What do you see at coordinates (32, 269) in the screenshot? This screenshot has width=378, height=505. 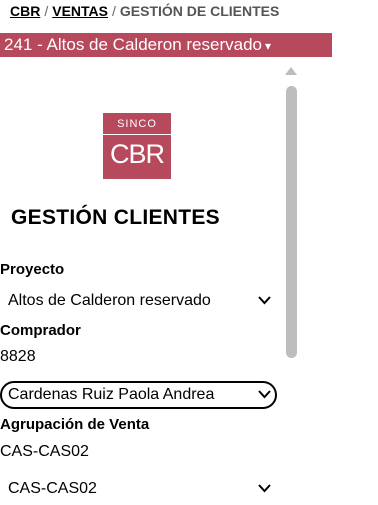 I see `proyecto-label: Proyecto` at bounding box center [32, 269].